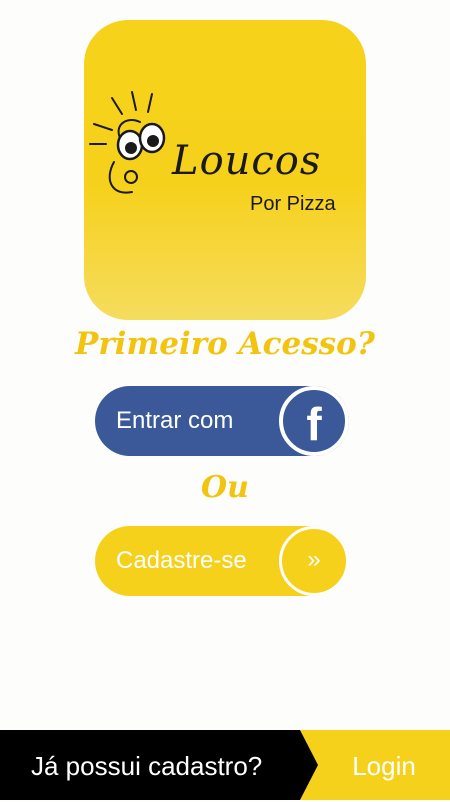 The image size is (450, 802). What do you see at coordinates (314, 561) in the screenshot?
I see `double-chevron-right-icon: »` at bounding box center [314, 561].